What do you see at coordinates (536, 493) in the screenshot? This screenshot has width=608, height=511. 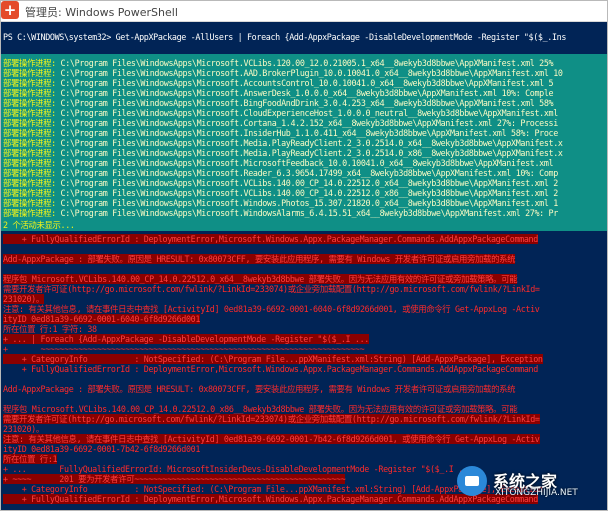 I see `watermark-url: XITONGZHIJIA.NET` at bounding box center [536, 493].